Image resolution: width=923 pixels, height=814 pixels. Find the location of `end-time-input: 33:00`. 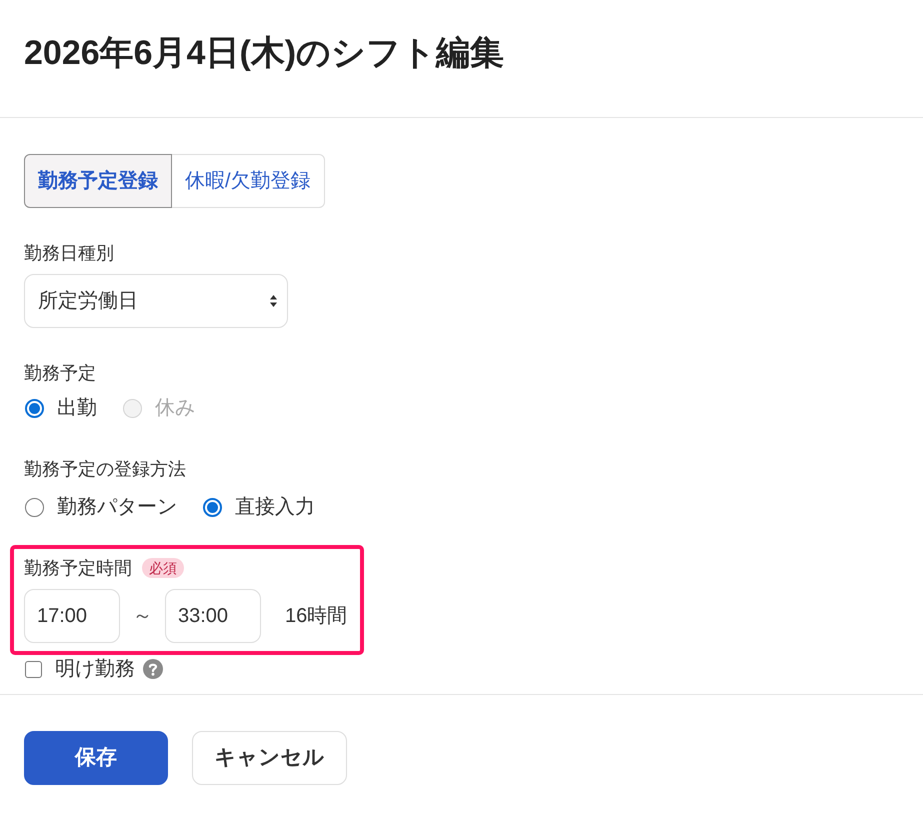

end-time-input: 33:00 is located at coordinates (213, 616).